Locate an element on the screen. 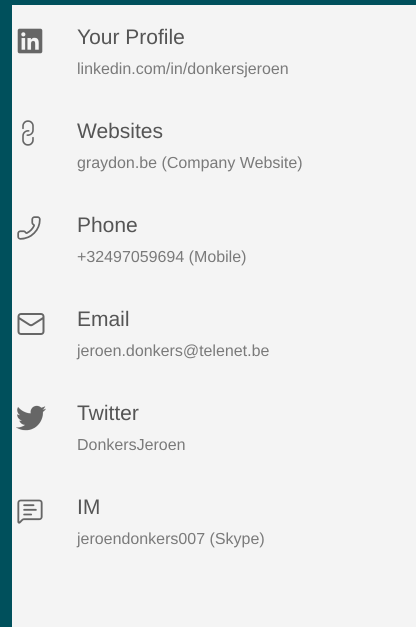  contact-label: Twitter is located at coordinates (108, 414).